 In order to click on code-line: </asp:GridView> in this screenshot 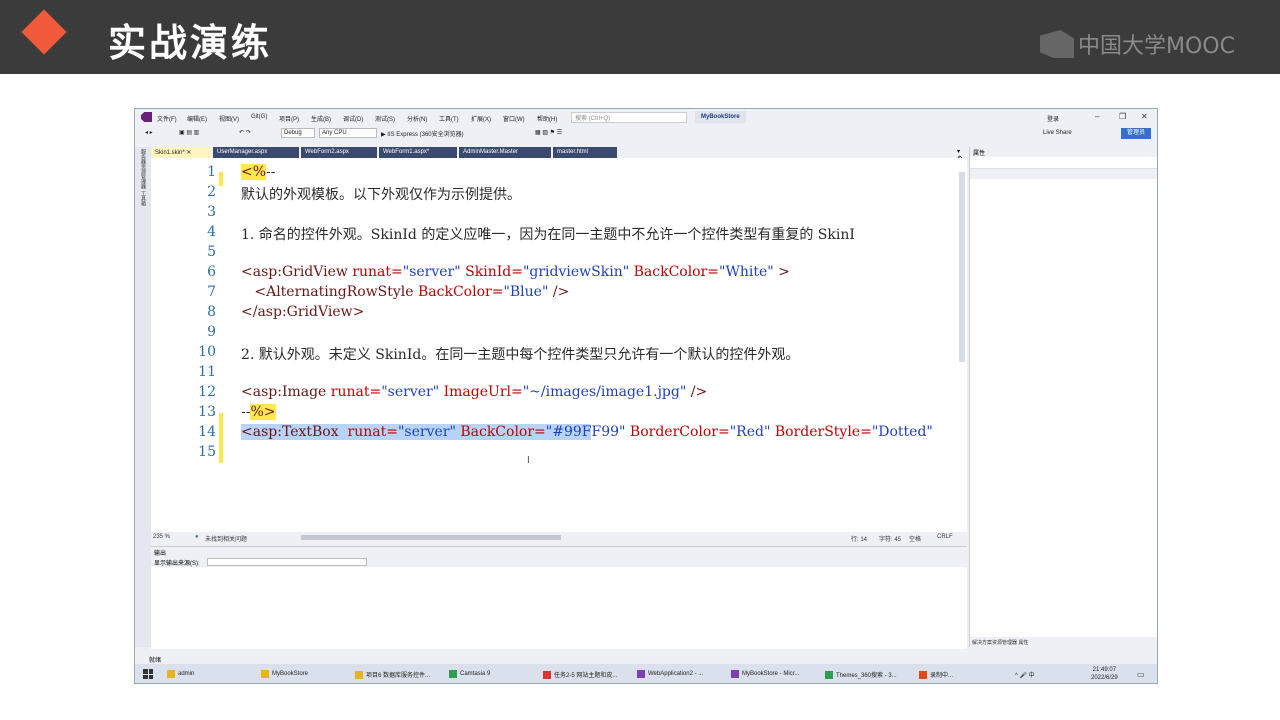, I will do `click(302, 312)`.